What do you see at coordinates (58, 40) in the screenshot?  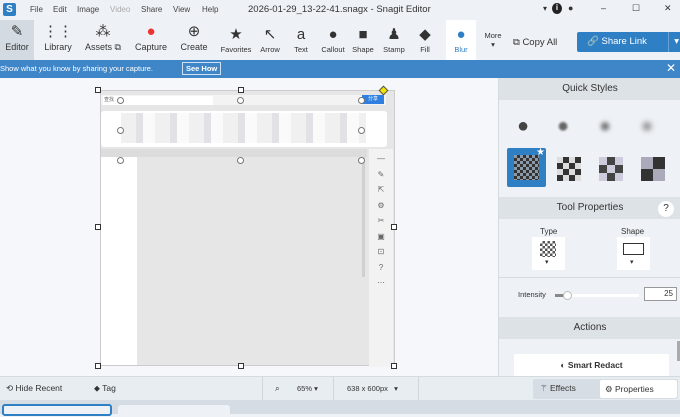 I see `library-button: ⋮⋮ Library` at bounding box center [58, 40].